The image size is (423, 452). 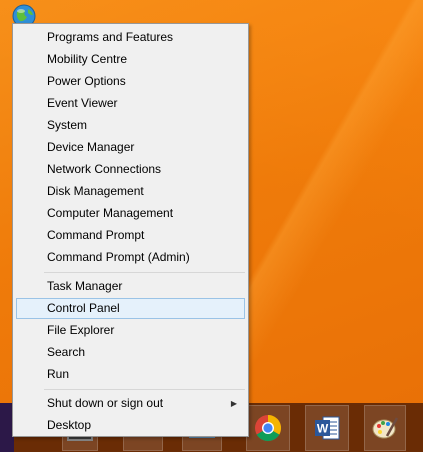 What do you see at coordinates (130, 147) in the screenshot?
I see `menu-item-device-manager: Device Manager` at bounding box center [130, 147].